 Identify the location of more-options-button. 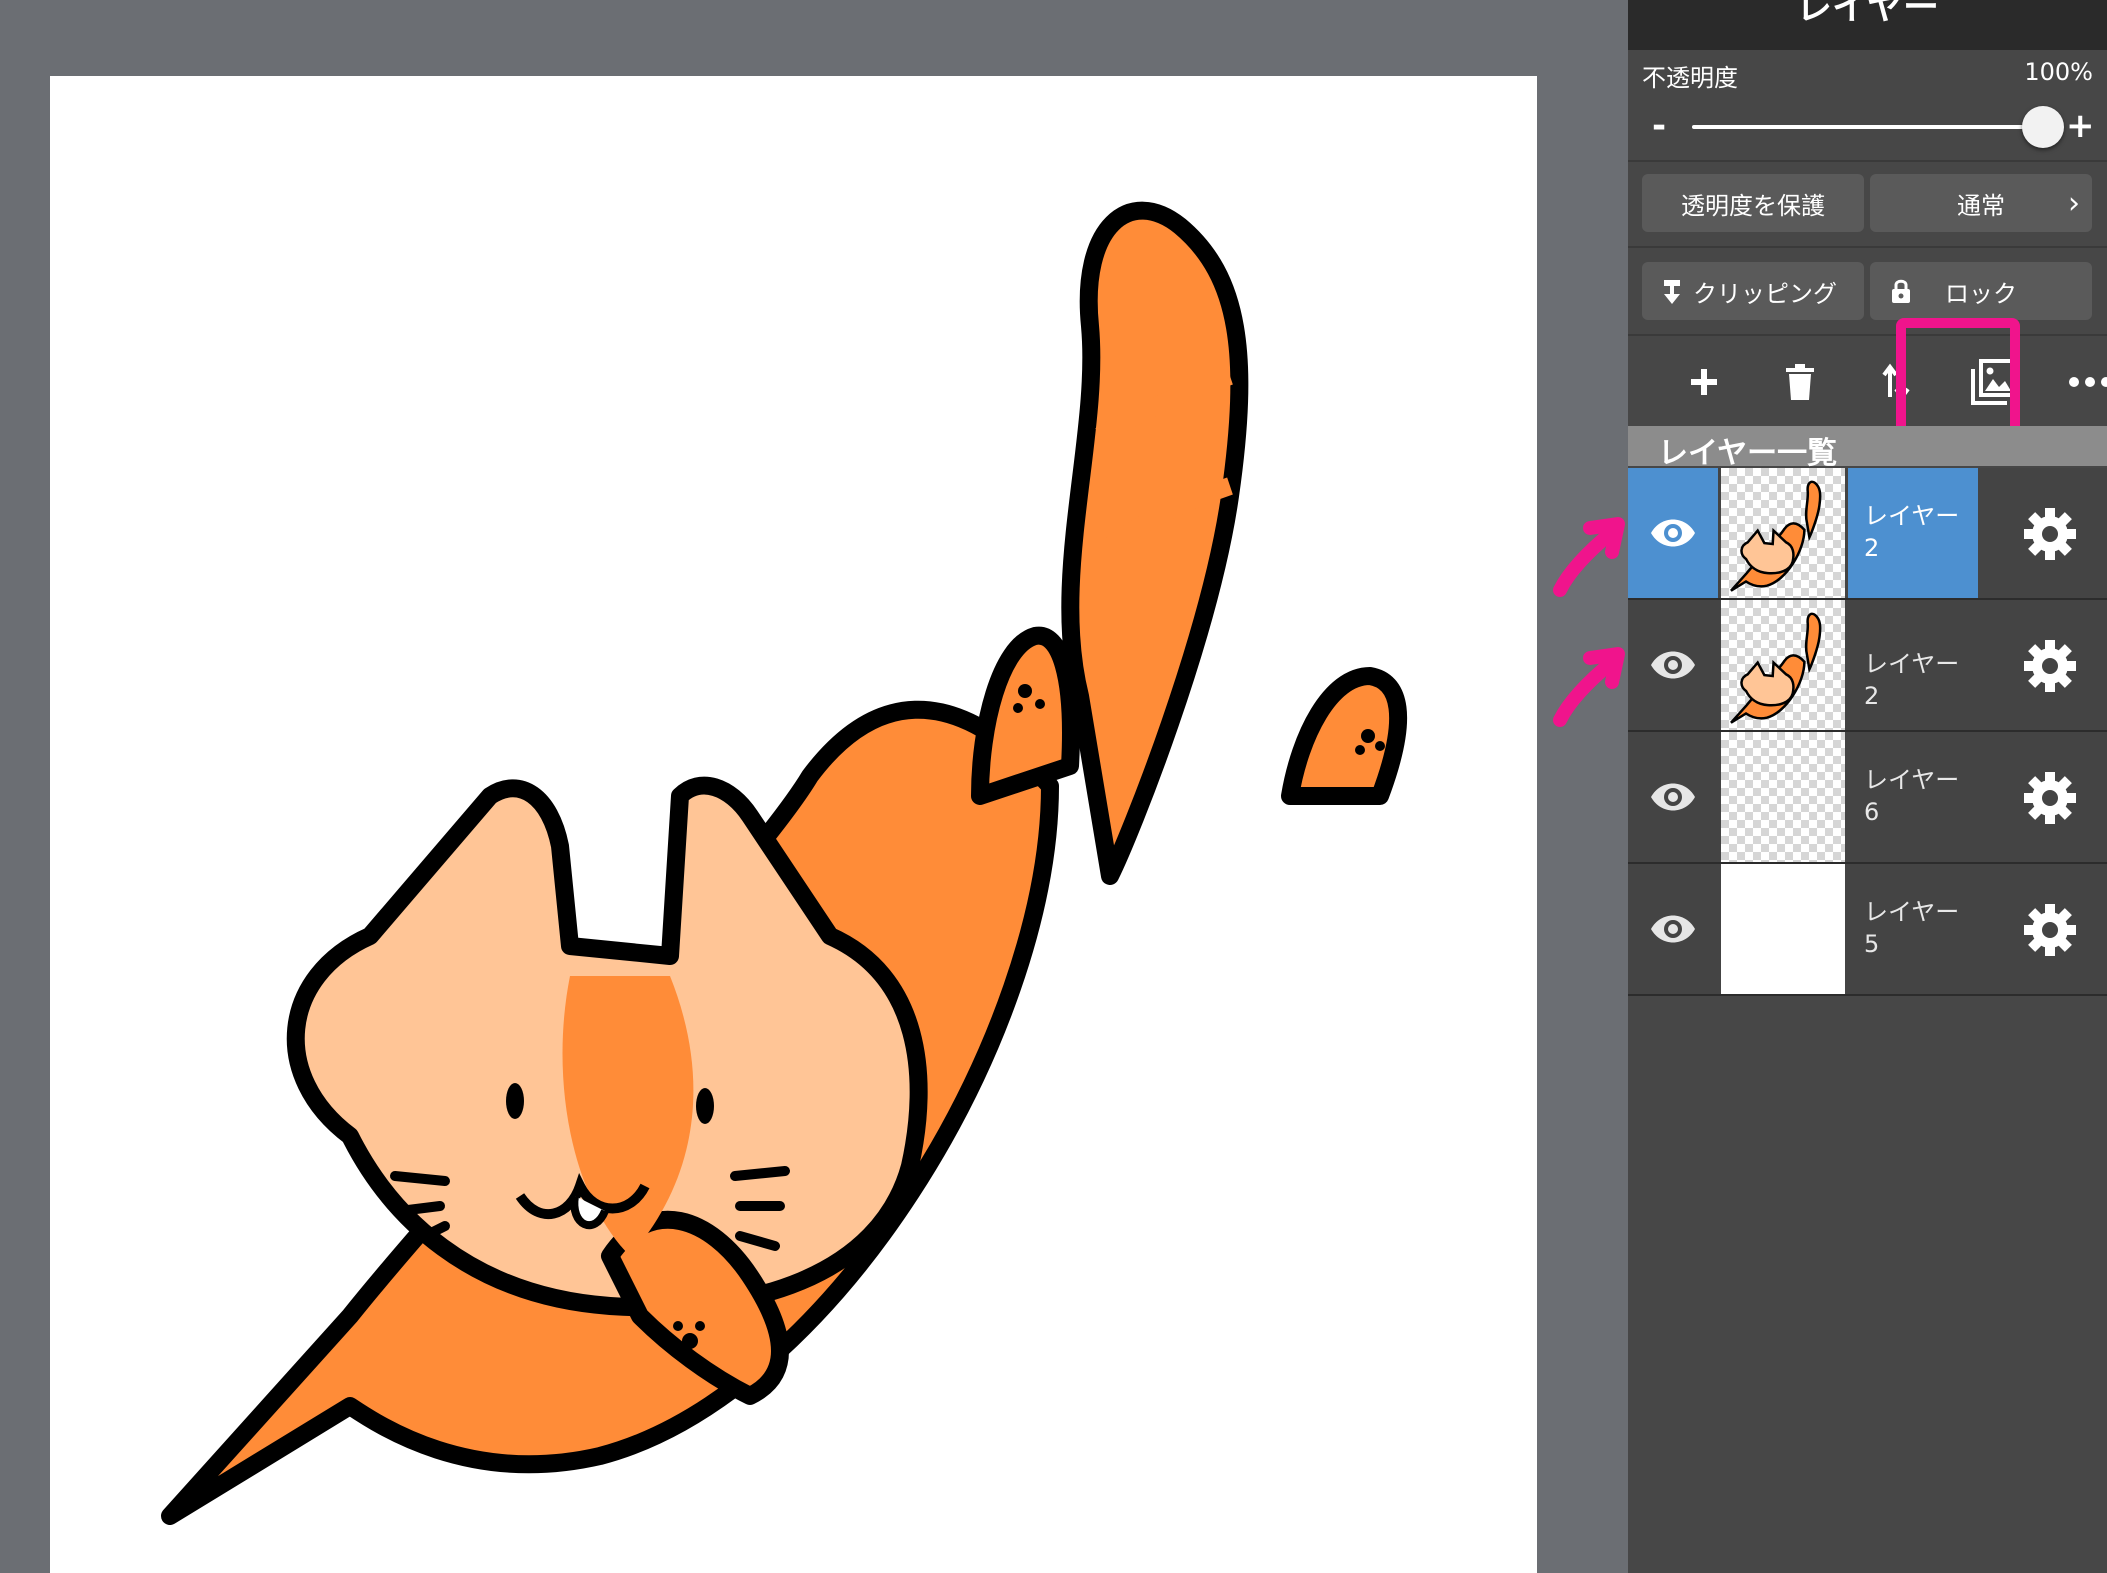
(2083, 382).